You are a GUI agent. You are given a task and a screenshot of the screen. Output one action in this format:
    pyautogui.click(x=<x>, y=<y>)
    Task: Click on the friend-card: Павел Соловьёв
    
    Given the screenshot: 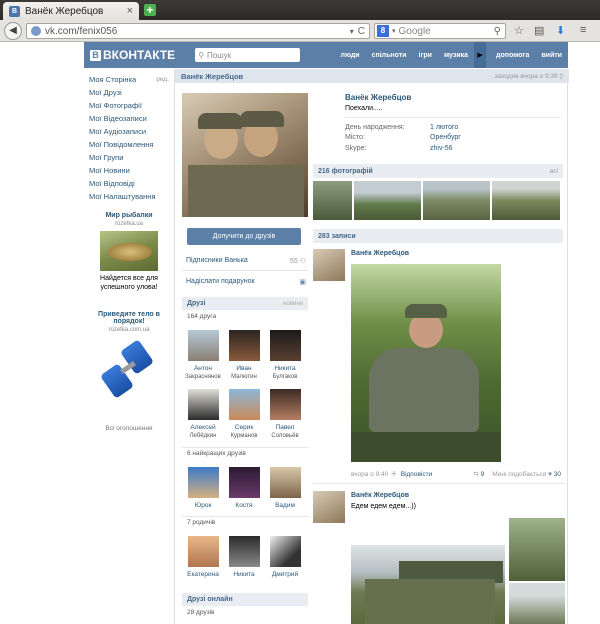 What is the action you would take?
    pyautogui.click(x=285, y=414)
    